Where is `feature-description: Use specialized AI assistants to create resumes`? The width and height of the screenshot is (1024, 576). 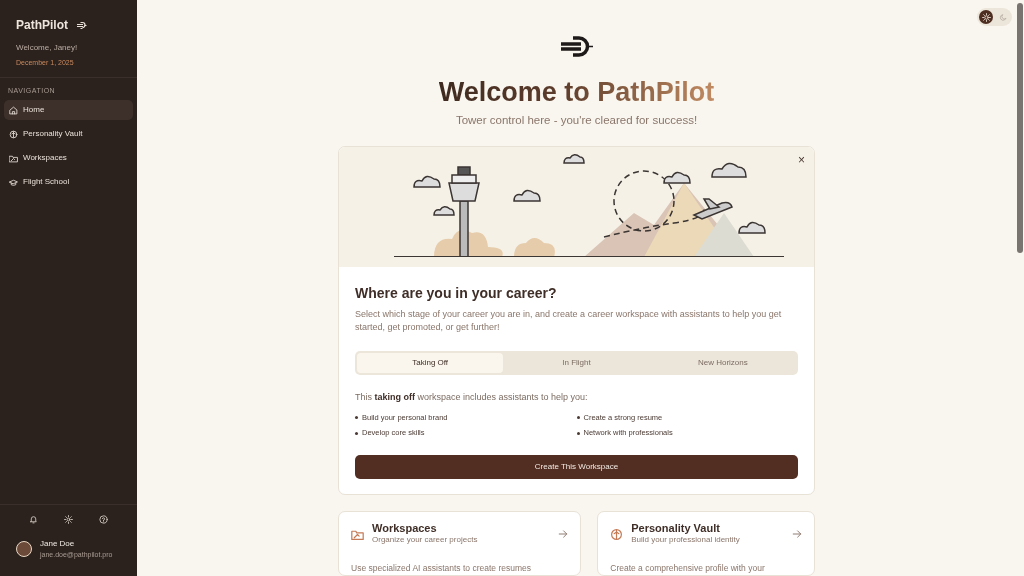 feature-description: Use specialized AI assistants to create resumes is located at coordinates (441, 568).